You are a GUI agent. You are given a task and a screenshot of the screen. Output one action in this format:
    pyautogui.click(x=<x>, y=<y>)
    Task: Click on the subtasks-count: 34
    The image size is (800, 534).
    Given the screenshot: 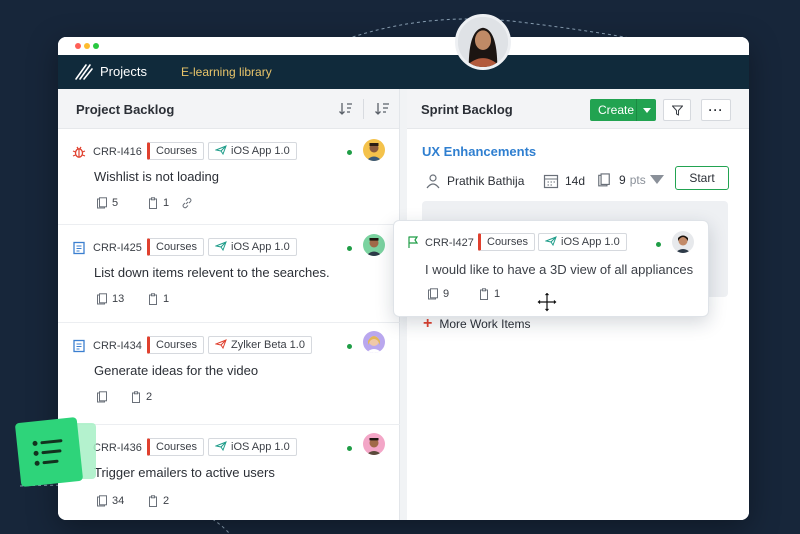 What is the action you would take?
    pyautogui.click(x=110, y=501)
    